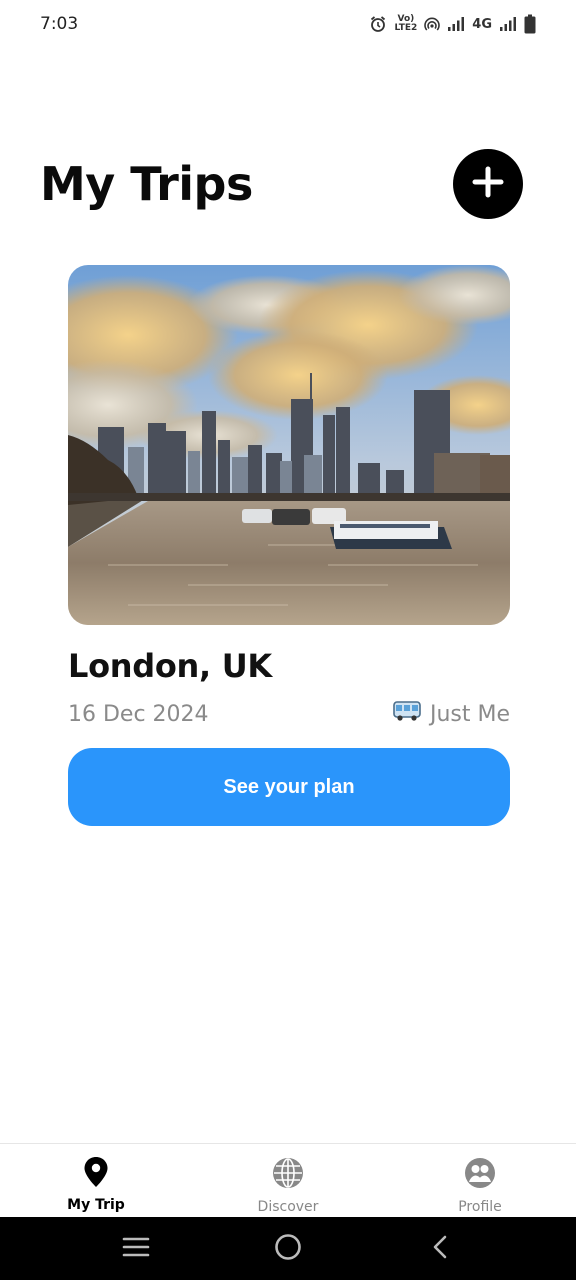 The width and height of the screenshot is (576, 1280). What do you see at coordinates (432, 24) in the screenshot?
I see `hotspot-icon` at bounding box center [432, 24].